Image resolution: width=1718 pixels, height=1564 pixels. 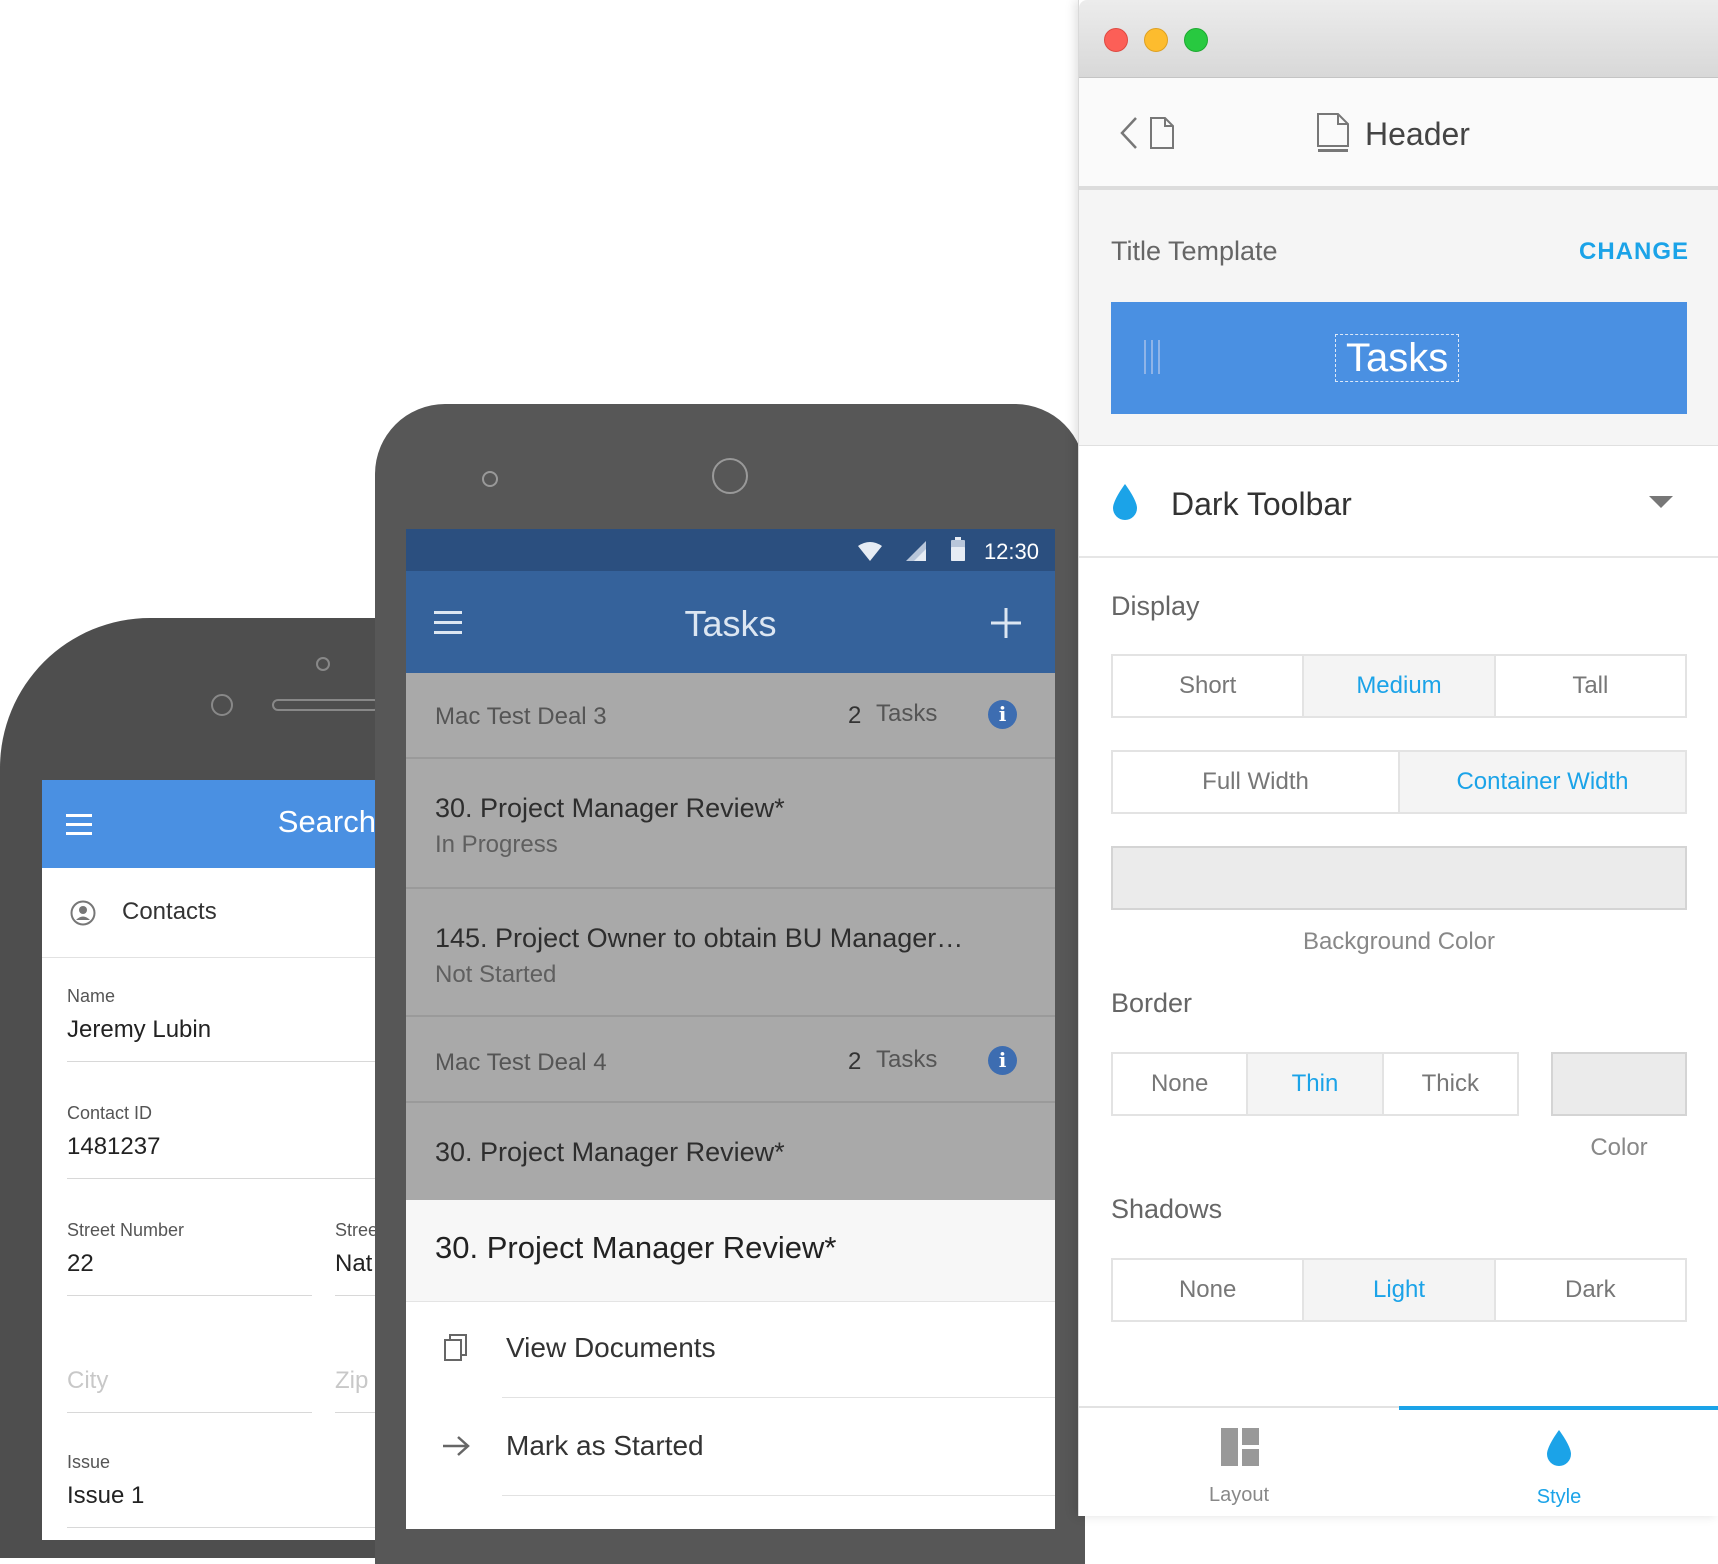 What do you see at coordinates (1619, 1084) in the screenshot?
I see `border-color-swatch` at bounding box center [1619, 1084].